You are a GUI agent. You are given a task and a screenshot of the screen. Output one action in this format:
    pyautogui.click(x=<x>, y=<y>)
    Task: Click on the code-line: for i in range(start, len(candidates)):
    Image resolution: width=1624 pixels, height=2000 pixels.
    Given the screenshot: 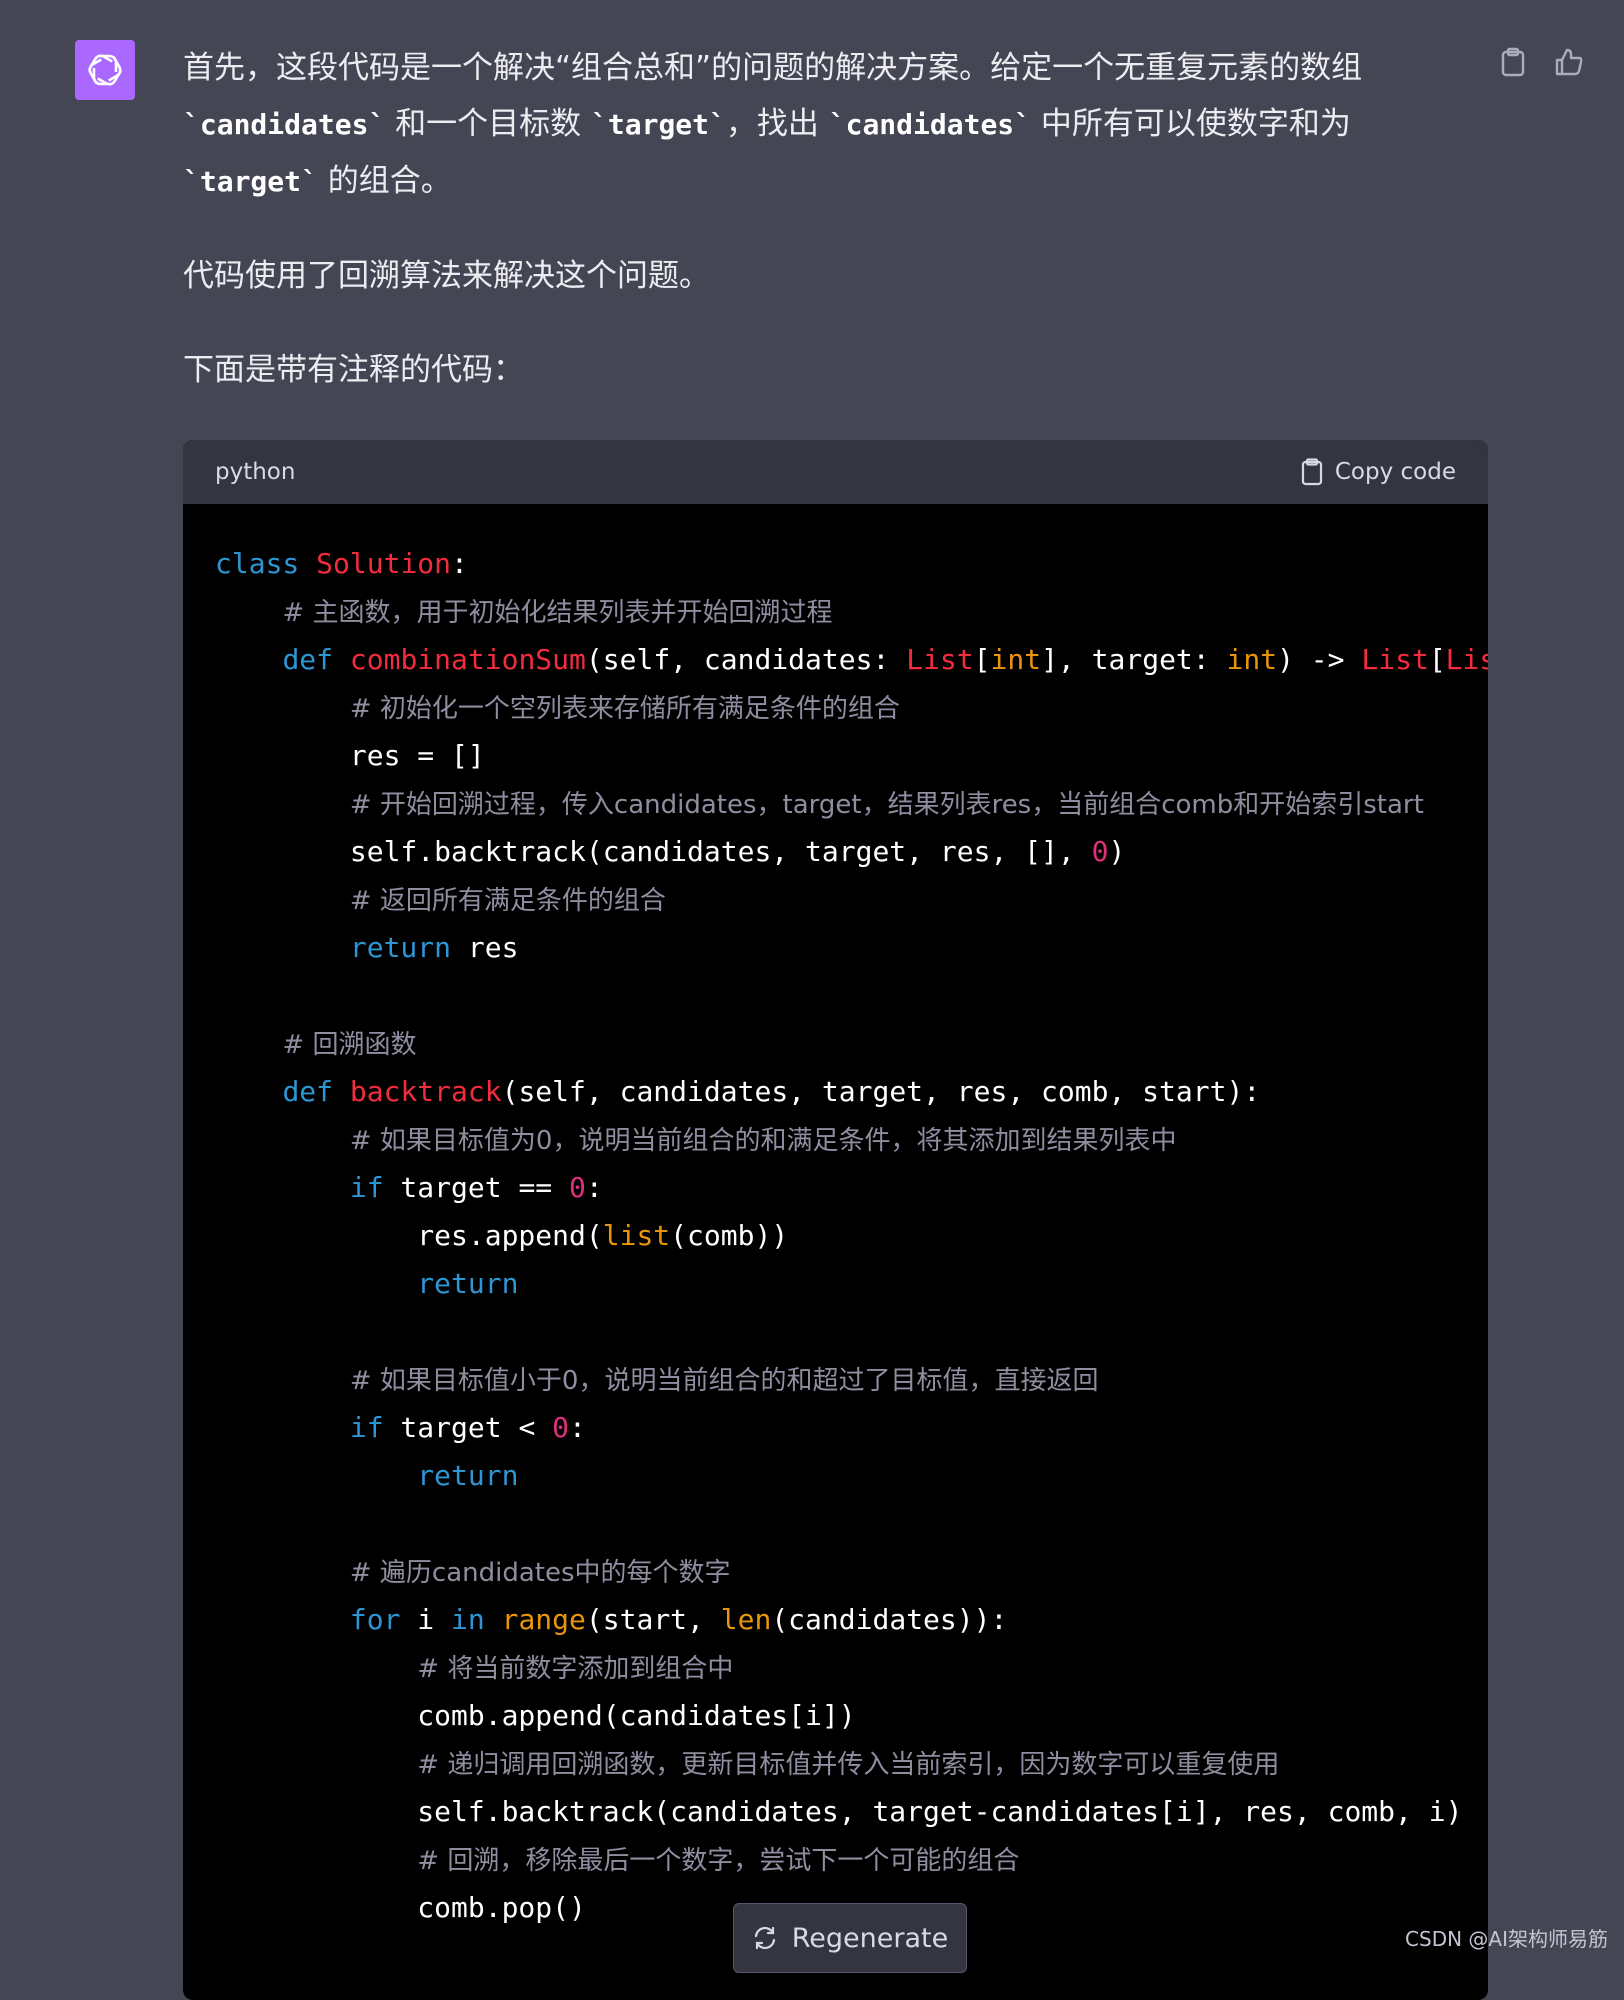 What is the action you would take?
    pyautogui.click(x=851, y=1620)
    